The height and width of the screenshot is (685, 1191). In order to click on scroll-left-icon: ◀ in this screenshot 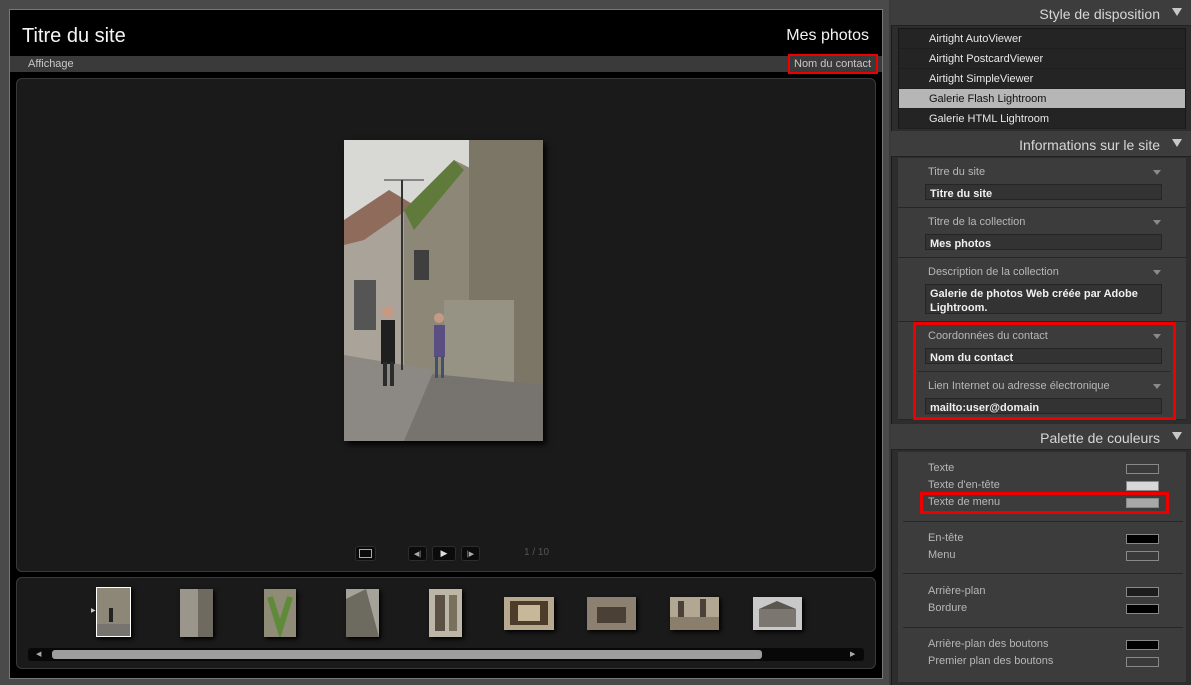, I will do `click(38, 654)`.